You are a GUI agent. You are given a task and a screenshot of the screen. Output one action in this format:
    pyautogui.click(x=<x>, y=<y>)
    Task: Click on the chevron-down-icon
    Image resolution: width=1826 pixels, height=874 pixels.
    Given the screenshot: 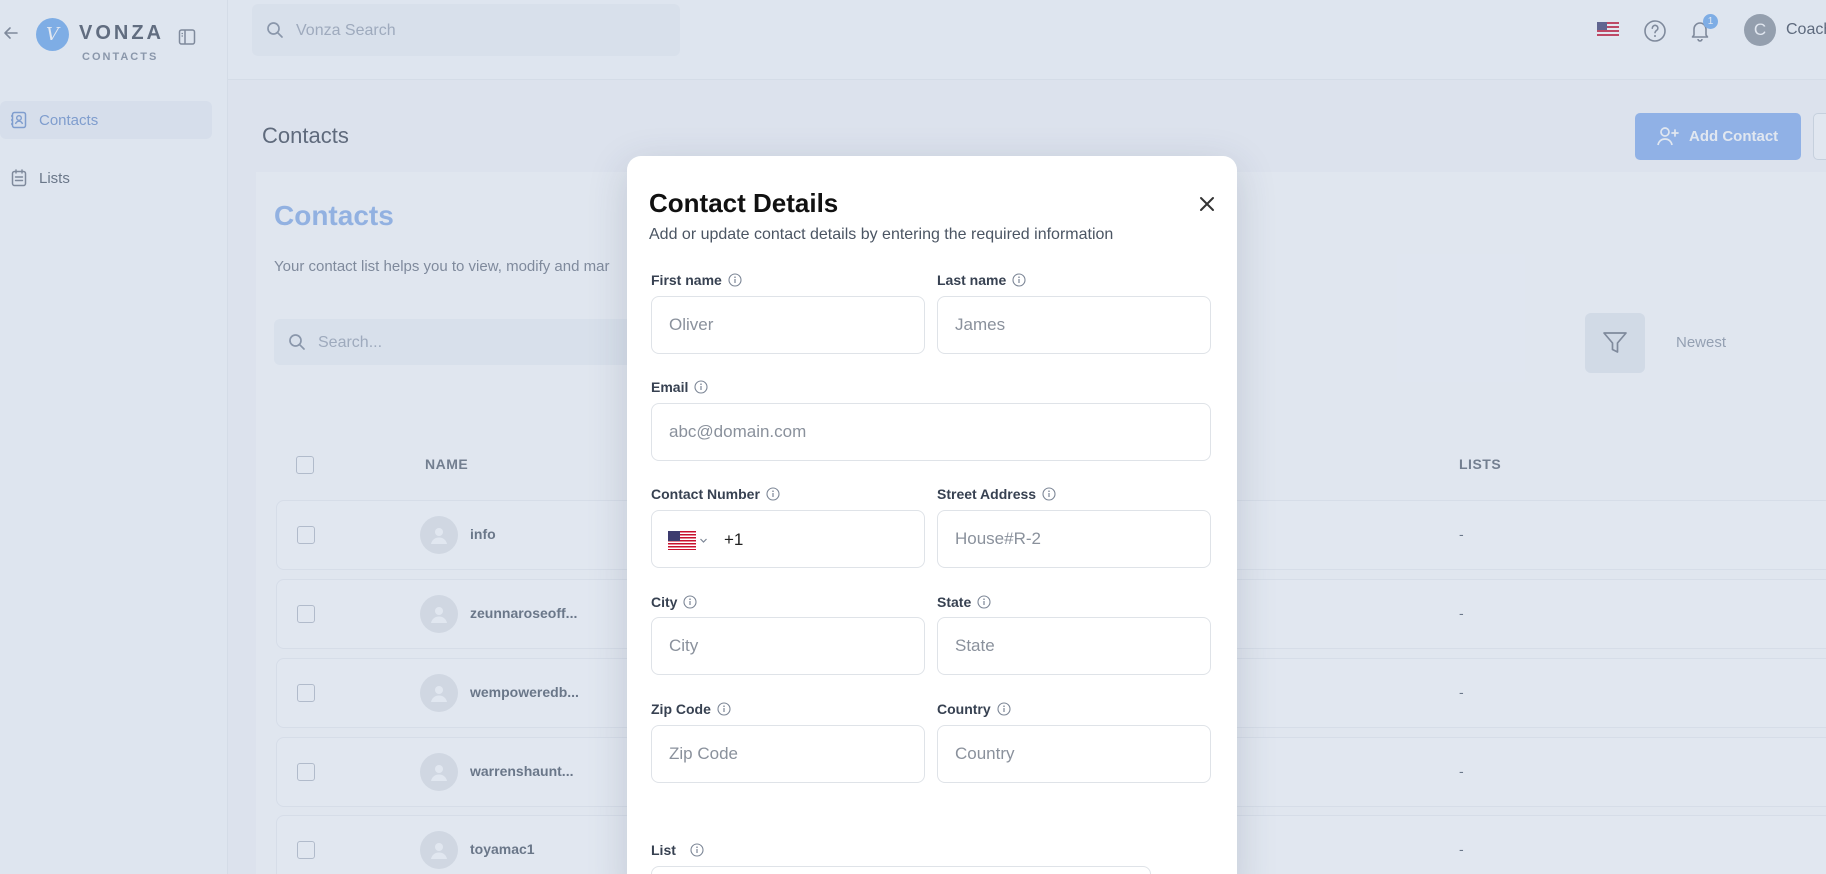 What is the action you would take?
    pyautogui.click(x=703, y=540)
    